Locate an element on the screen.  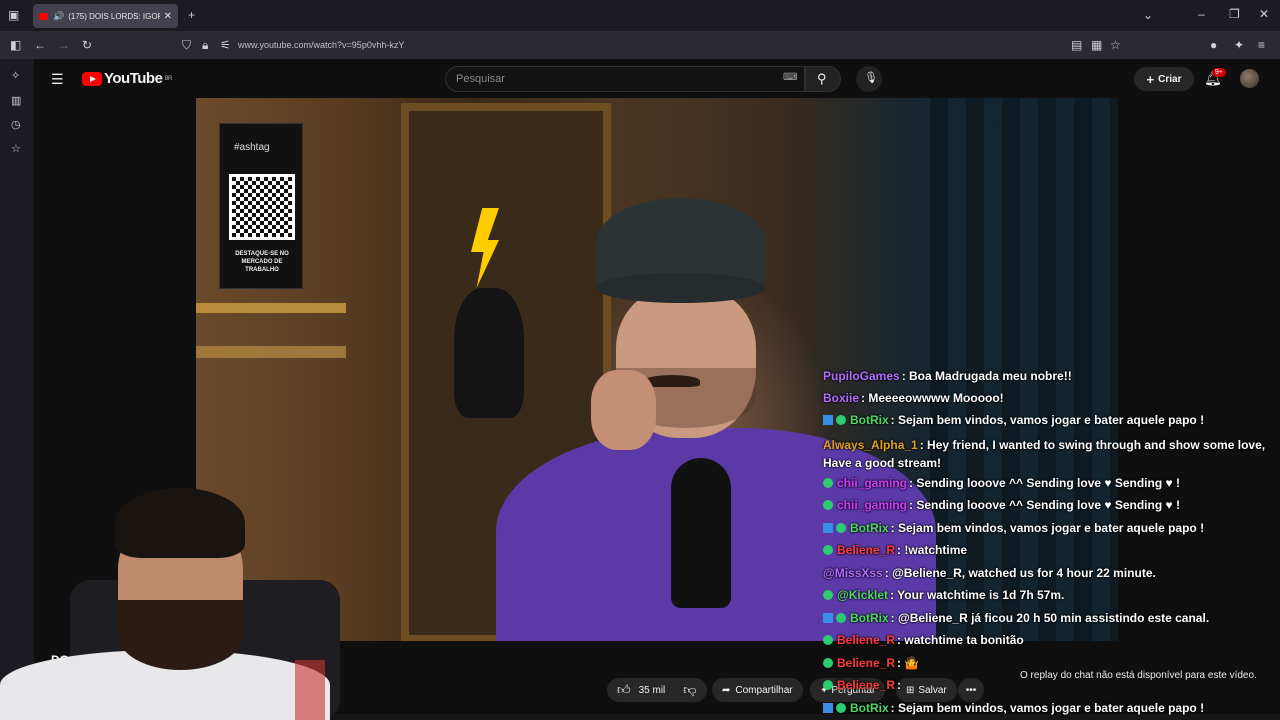
search-input: Pesquisar is located at coordinates (625, 79).